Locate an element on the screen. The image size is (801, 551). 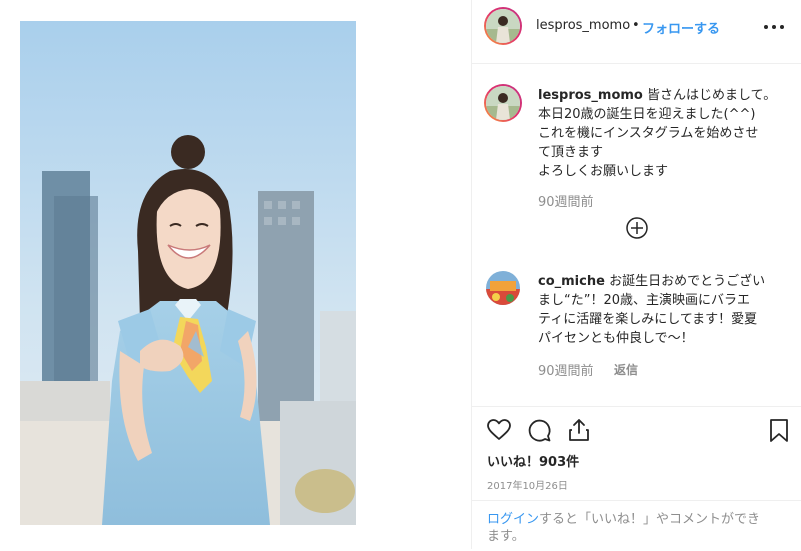
avatar is located at coordinates (503, 26).